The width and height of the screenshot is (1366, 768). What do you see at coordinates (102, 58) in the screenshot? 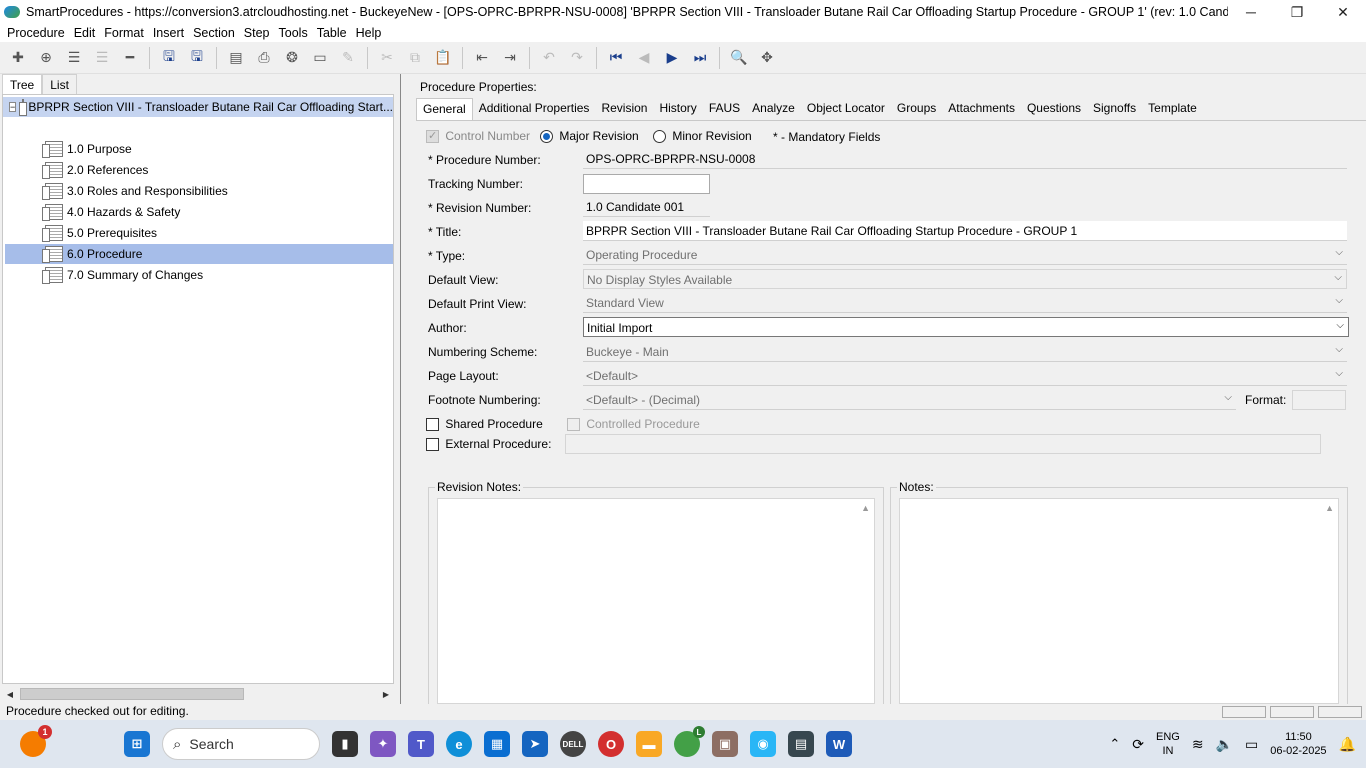
I see `list-disabled-icon: ☰` at bounding box center [102, 58].